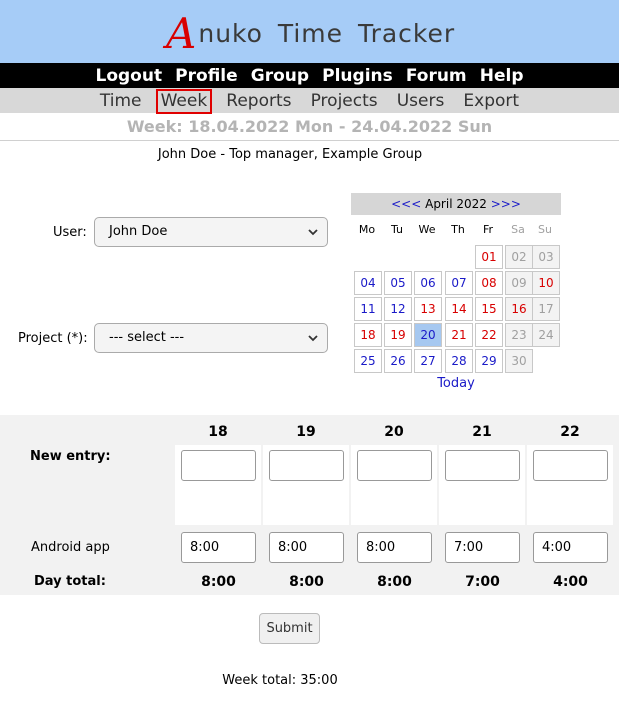 This screenshot has width=619, height=708. I want to click on calendar-weekday: Th, so click(458, 229).